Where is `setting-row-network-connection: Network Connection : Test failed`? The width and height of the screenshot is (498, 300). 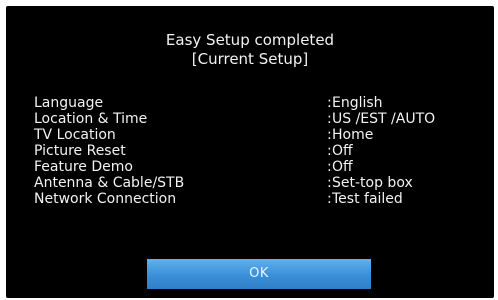 setting-row-network-connection: Network Connection : Test failed is located at coordinates (254, 199).